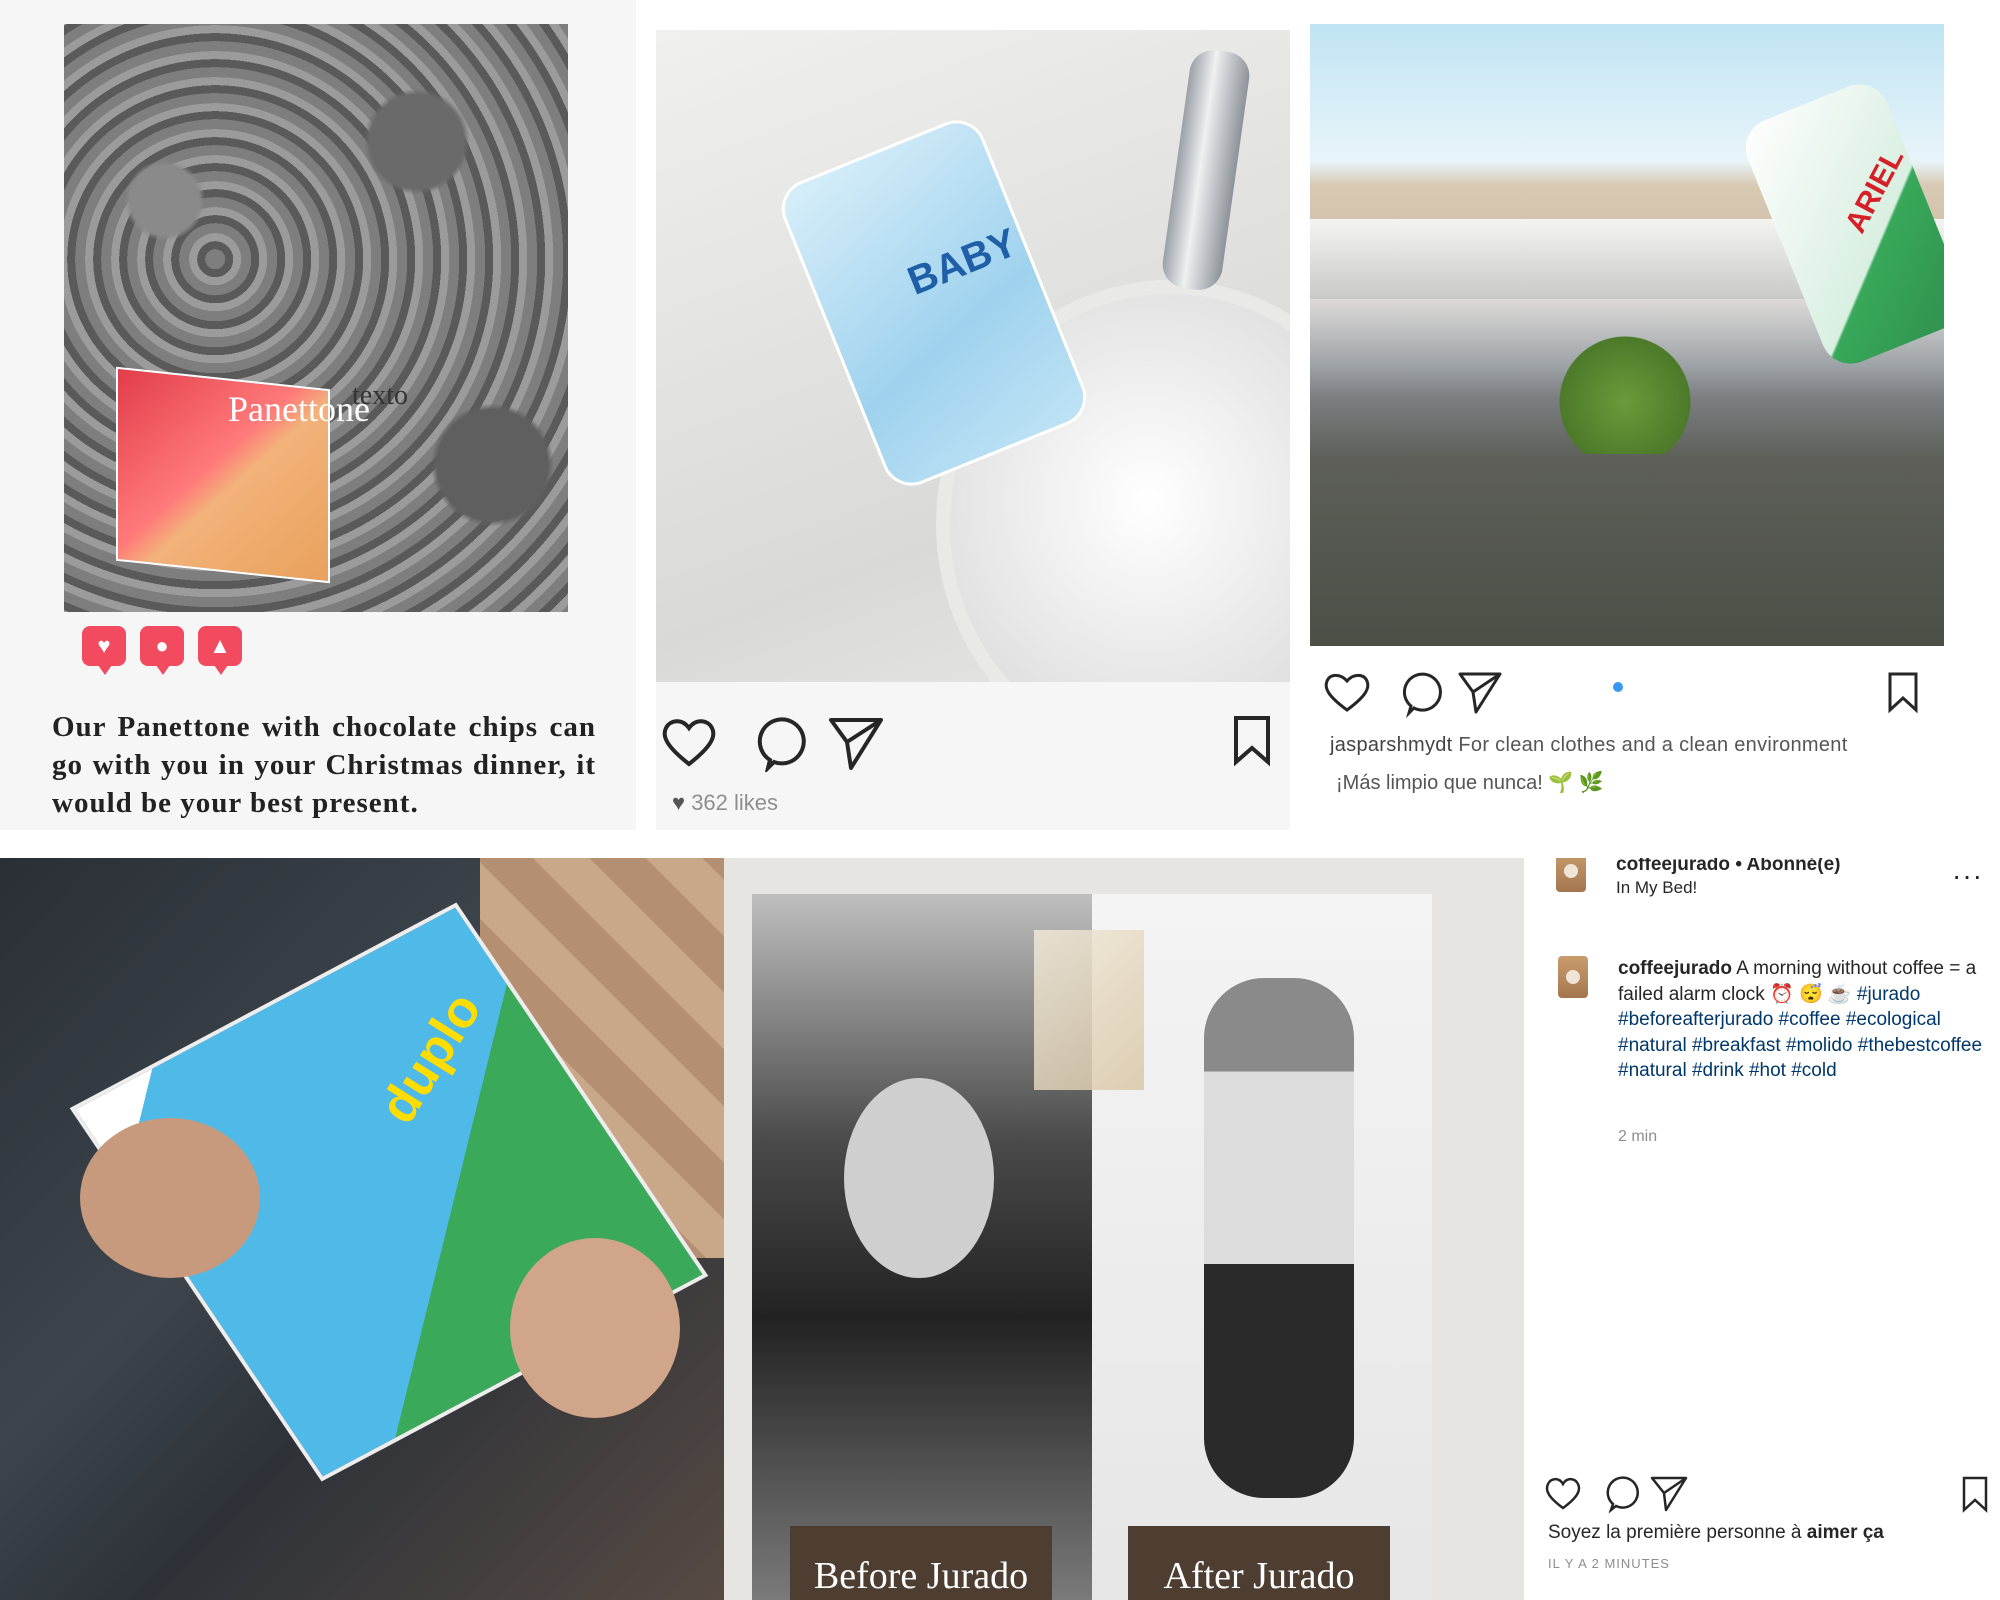 This screenshot has width=2000, height=1600. I want to click on sleepy-face, so click(919, 1178).